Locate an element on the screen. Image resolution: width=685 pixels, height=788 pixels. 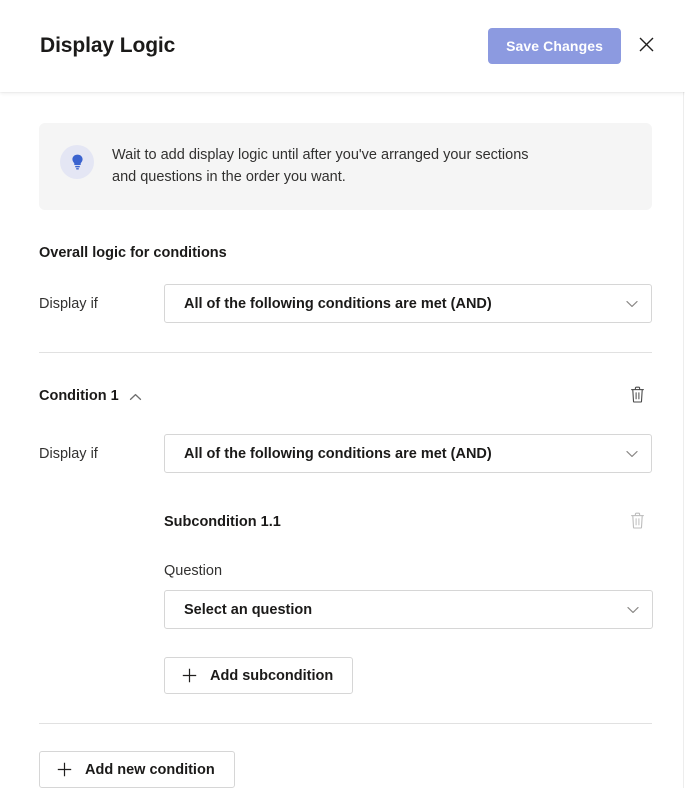
panel-header: Display Logic Save Changes is located at coordinates (342, 46).